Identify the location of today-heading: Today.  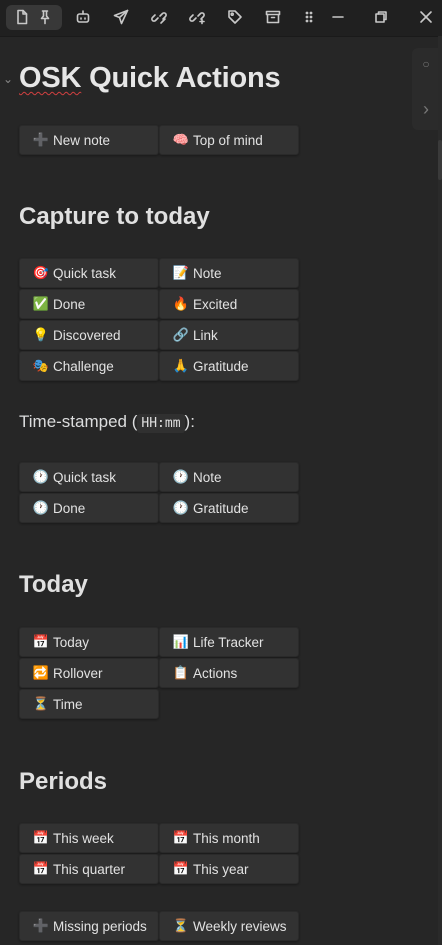
(53, 584).